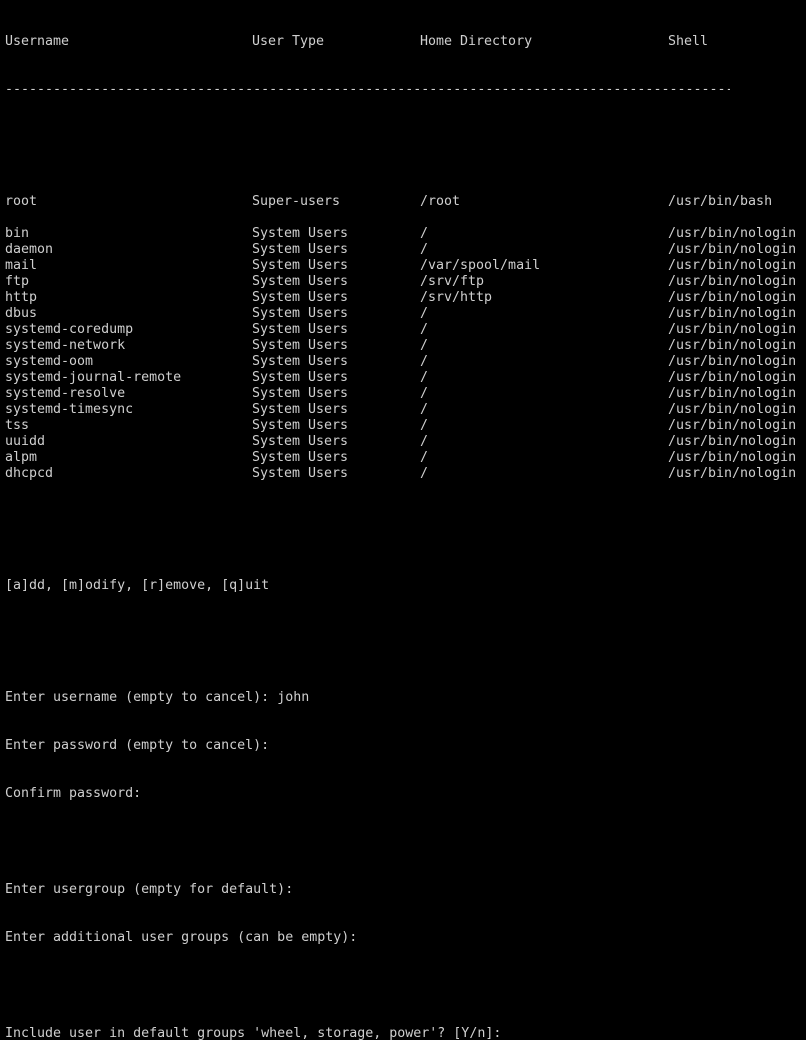  I want to click on cell-username: tss, so click(17, 425).